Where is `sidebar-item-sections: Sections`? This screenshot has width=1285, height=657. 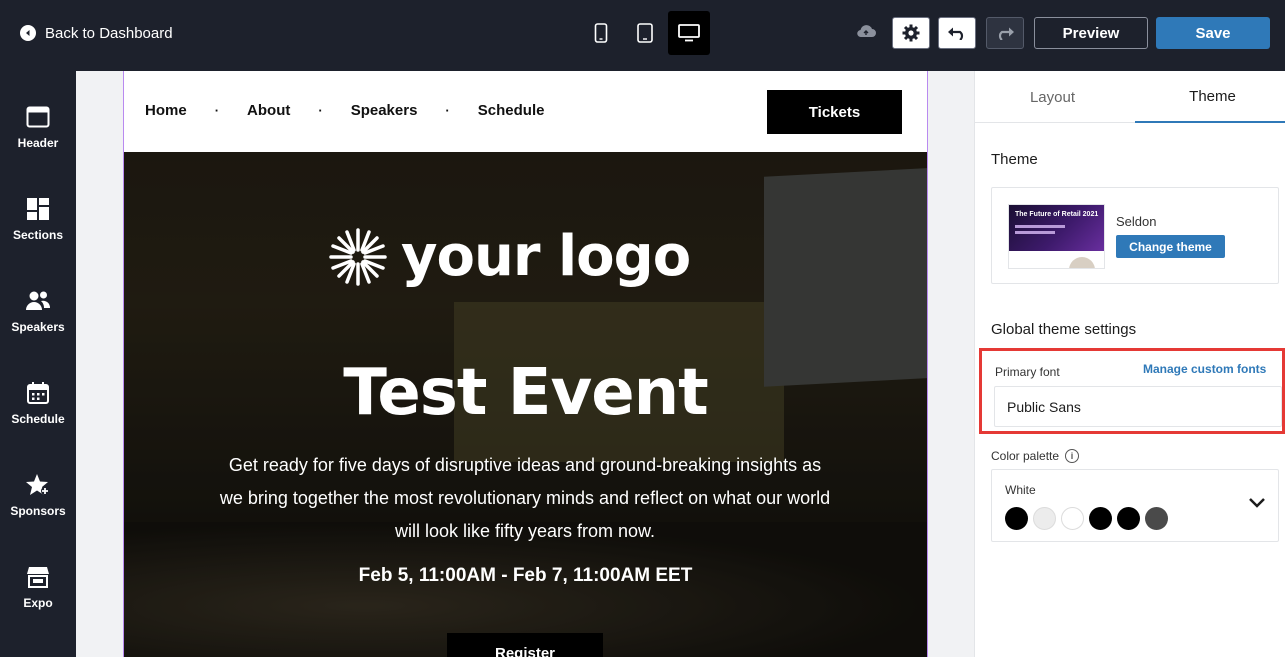
sidebar-item-sections: Sections is located at coordinates (38, 231).